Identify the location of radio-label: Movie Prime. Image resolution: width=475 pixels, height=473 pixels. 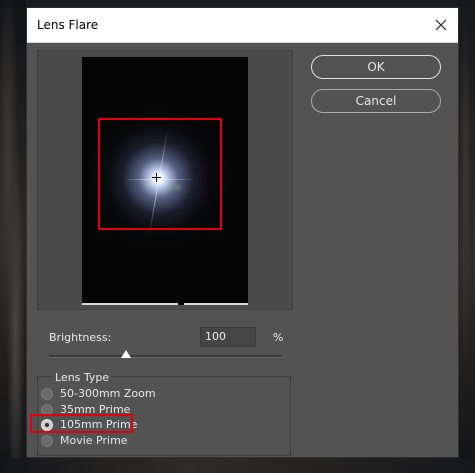
(94, 440).